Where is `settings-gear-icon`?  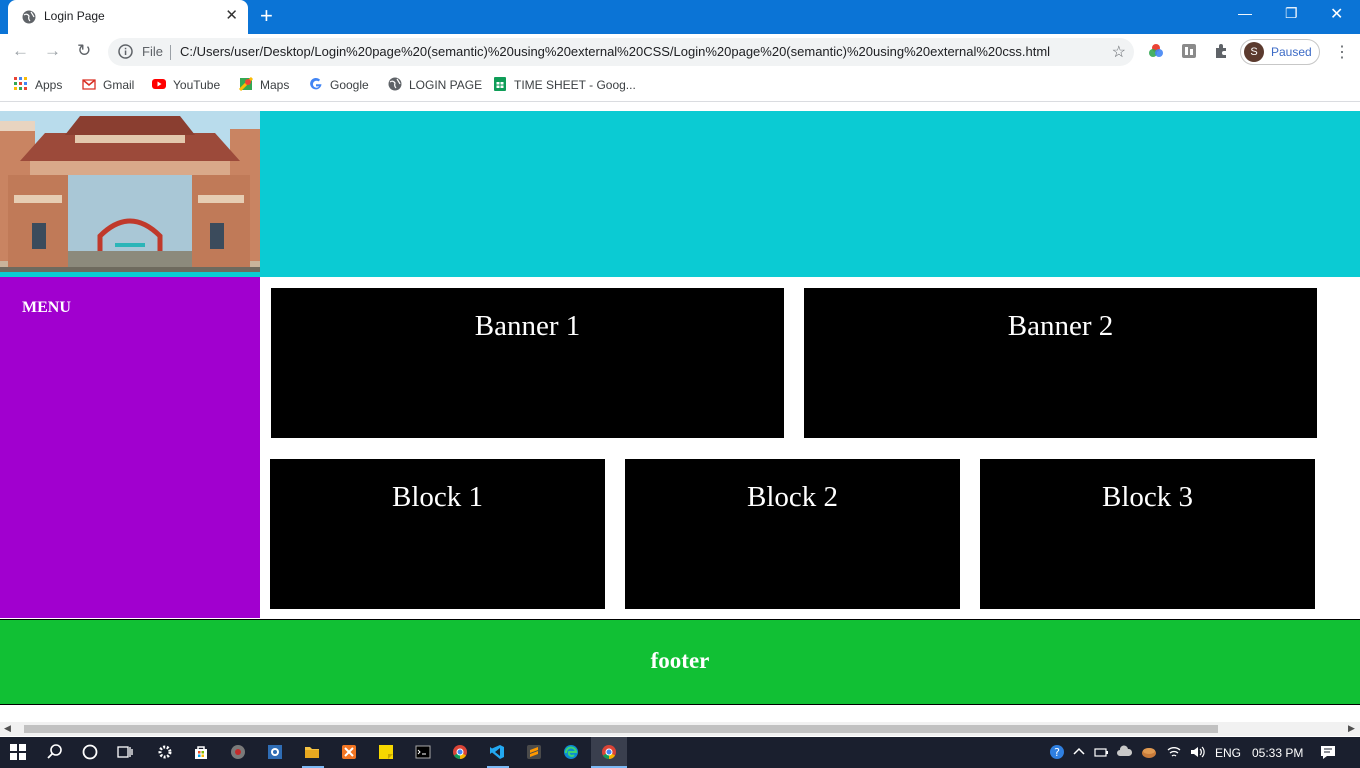
settings-gear-icon is located at coordinates (165, 752).